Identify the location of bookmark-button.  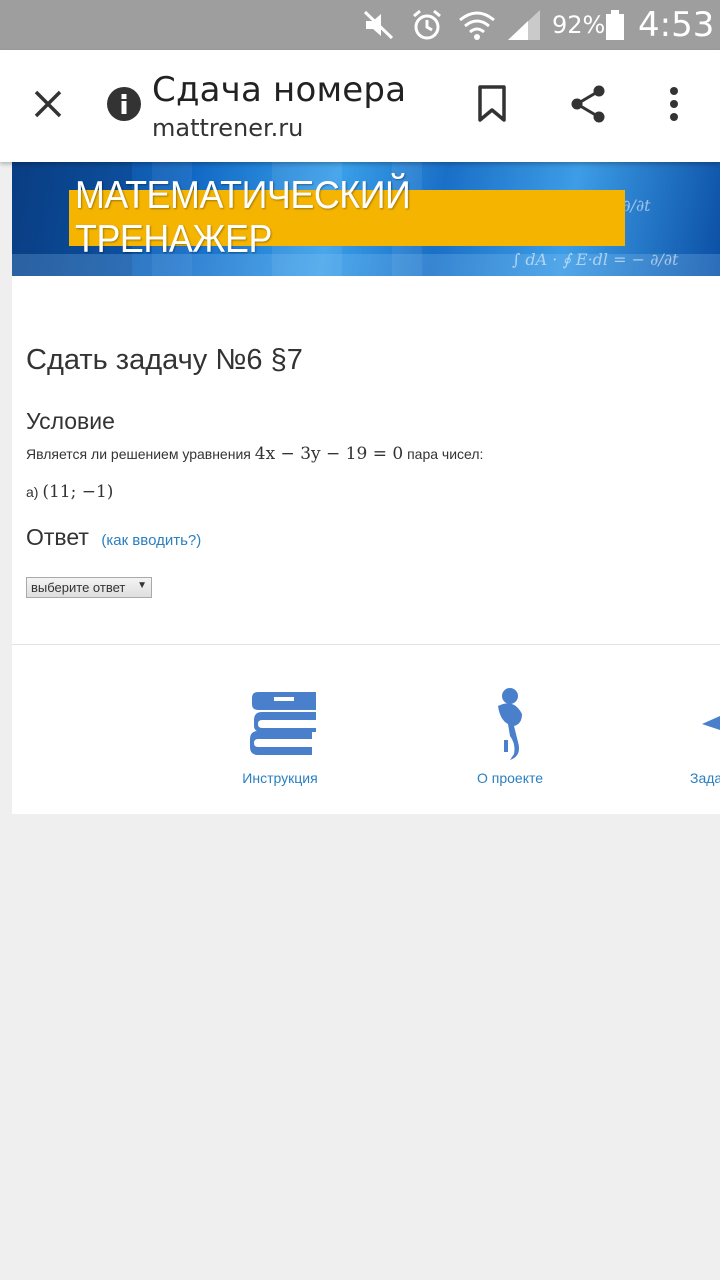
(492, 106).